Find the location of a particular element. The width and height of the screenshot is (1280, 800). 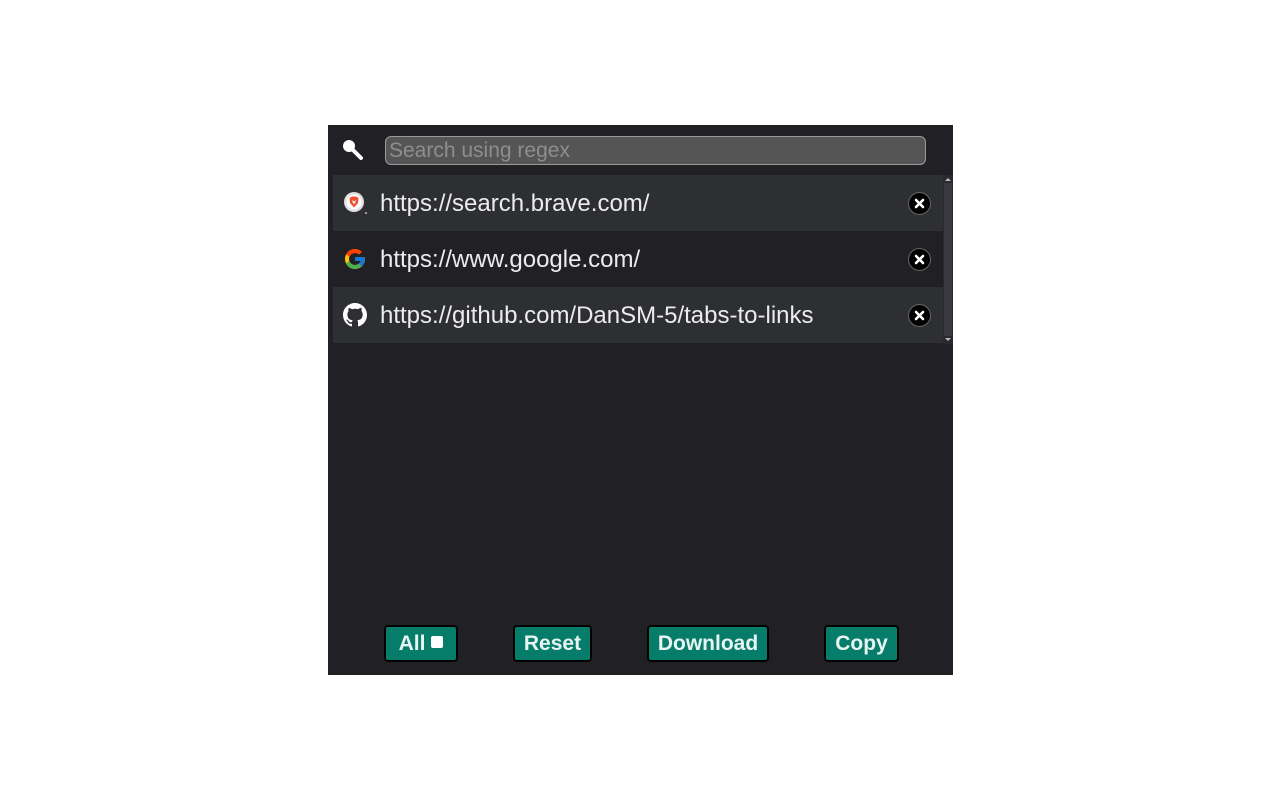

reset-button: Reset is located at coordinates (552, 643).